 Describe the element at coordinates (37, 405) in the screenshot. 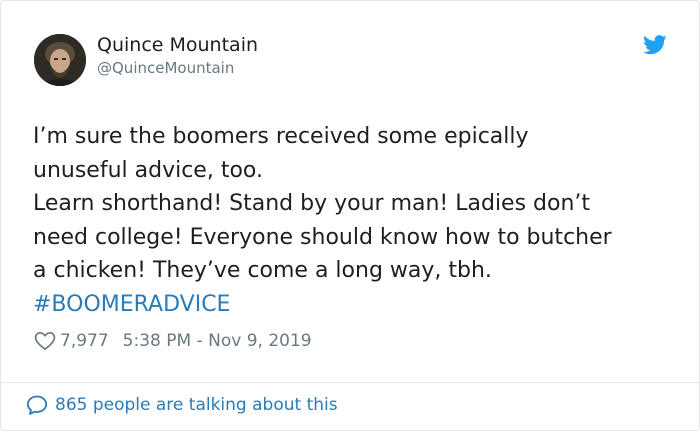

I see `speech-bubble-icon` at that location.